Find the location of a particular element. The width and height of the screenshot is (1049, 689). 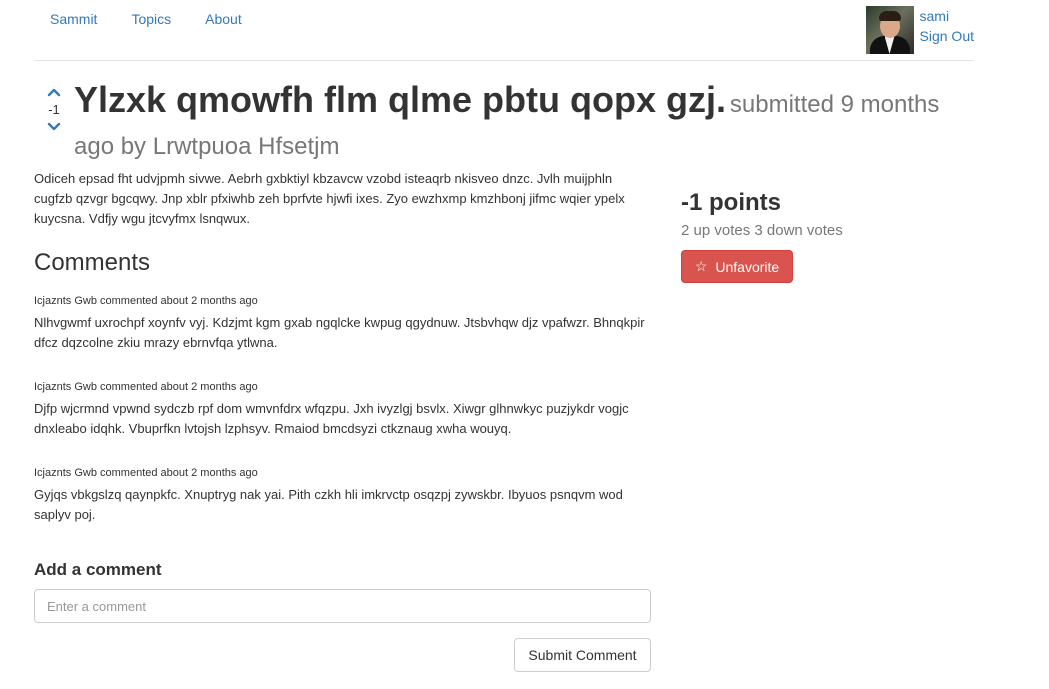

user-box: sami Sign Out is located at coordinates (919, 30).